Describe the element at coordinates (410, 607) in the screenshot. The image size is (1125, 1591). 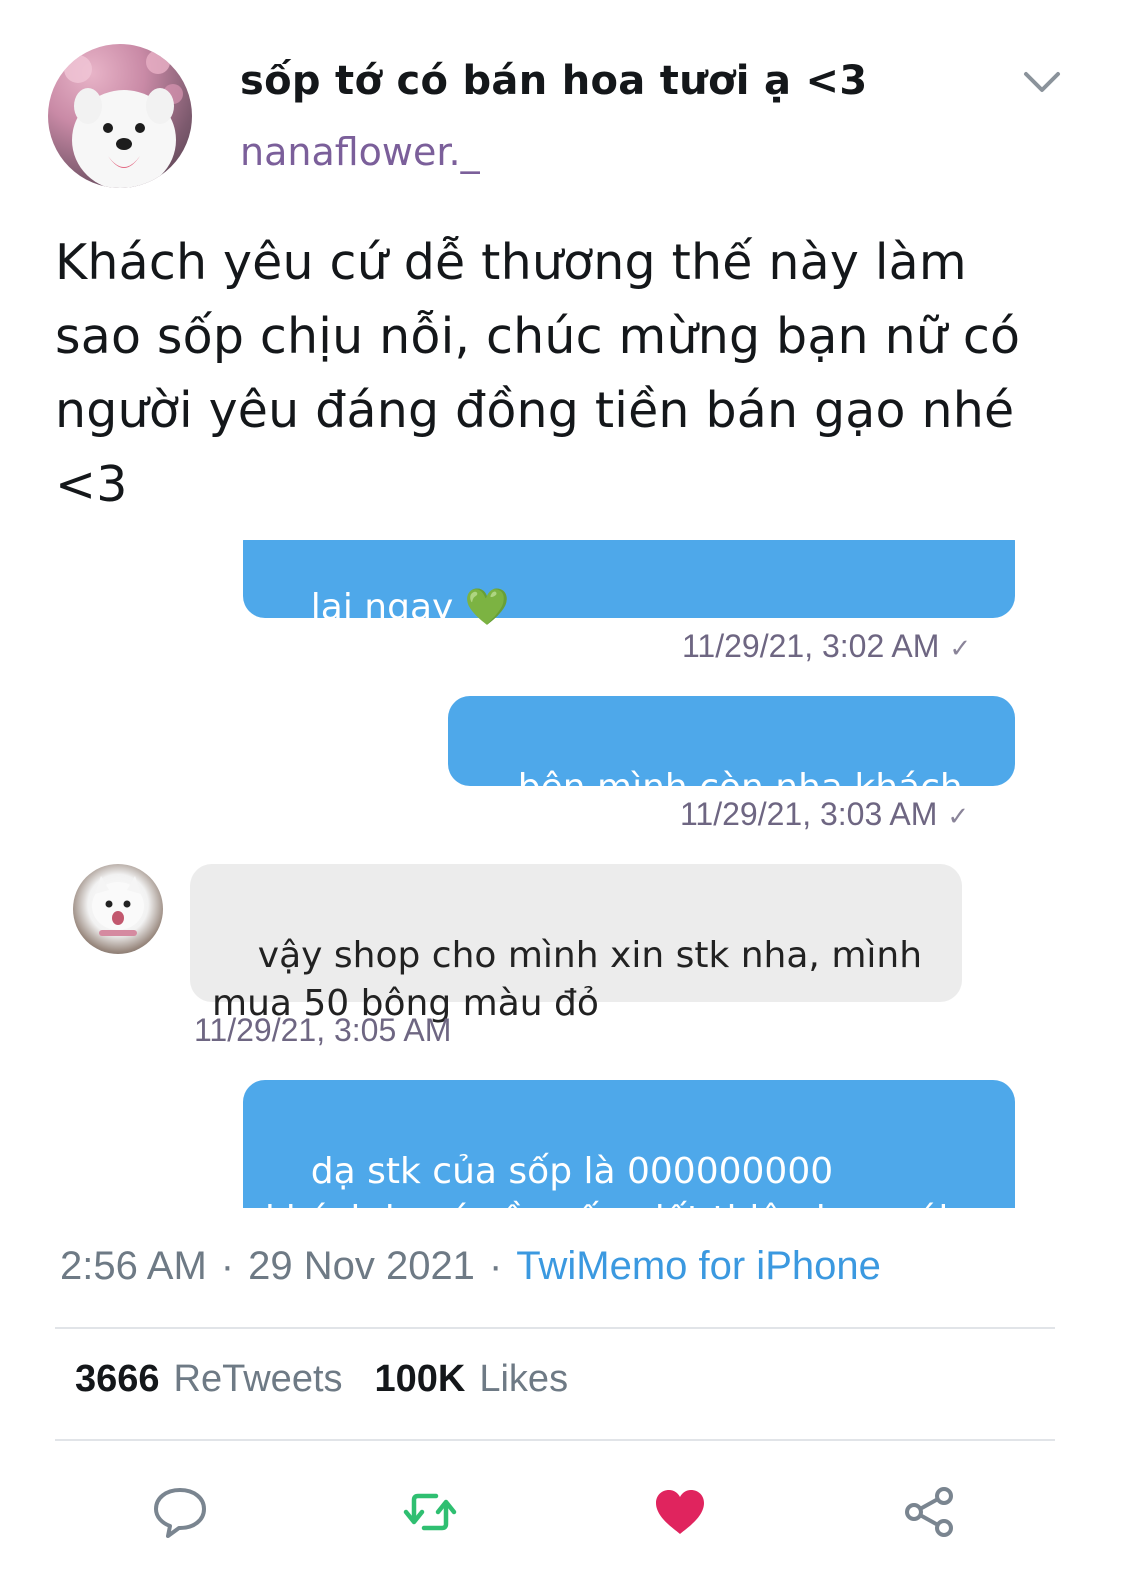
I see `chat-message-text: lại ngay 💚` at that location.